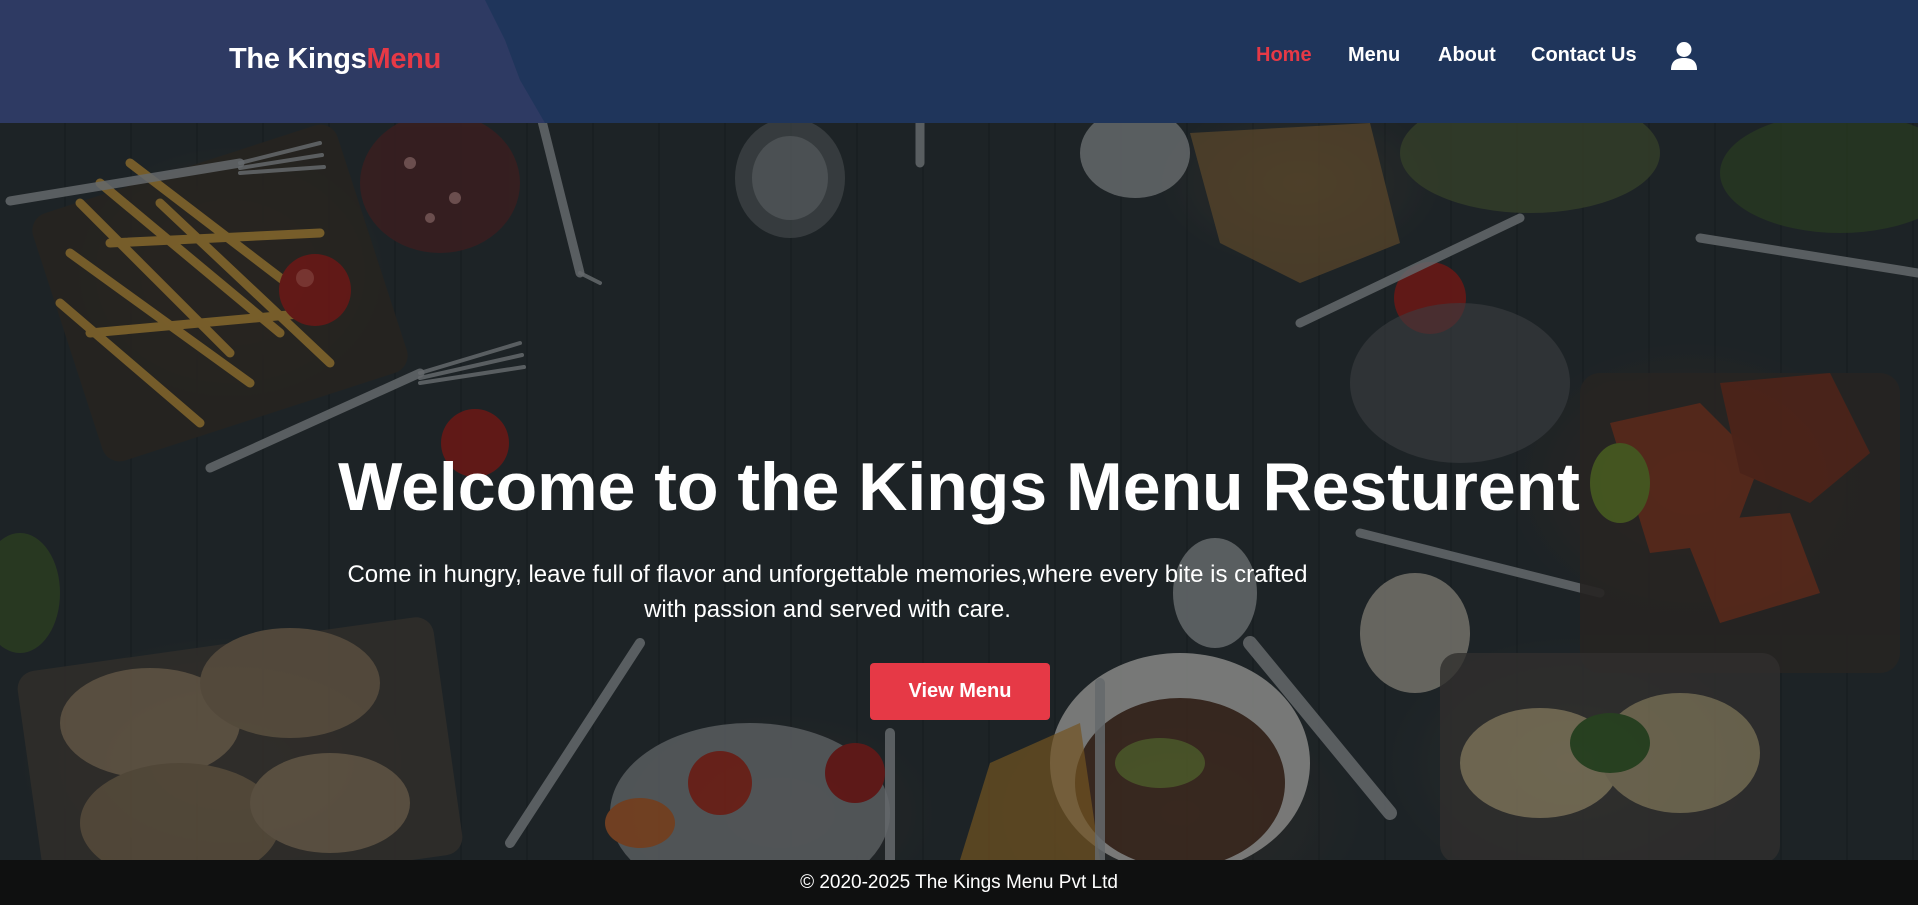  I want to click on site-footer: © 2020-2025 The Kings Menu Pvt Ltd, so click(959, 882).